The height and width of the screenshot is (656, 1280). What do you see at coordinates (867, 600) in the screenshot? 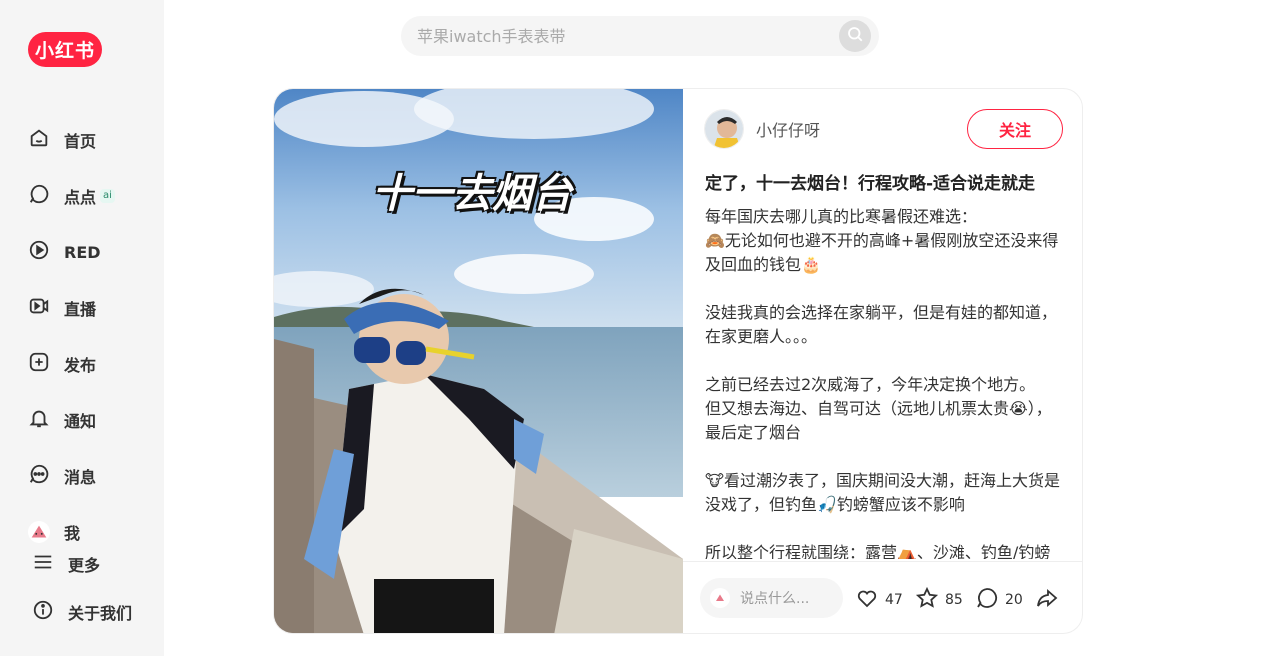
I see `heart-icon` at bounding box center [867, 600].